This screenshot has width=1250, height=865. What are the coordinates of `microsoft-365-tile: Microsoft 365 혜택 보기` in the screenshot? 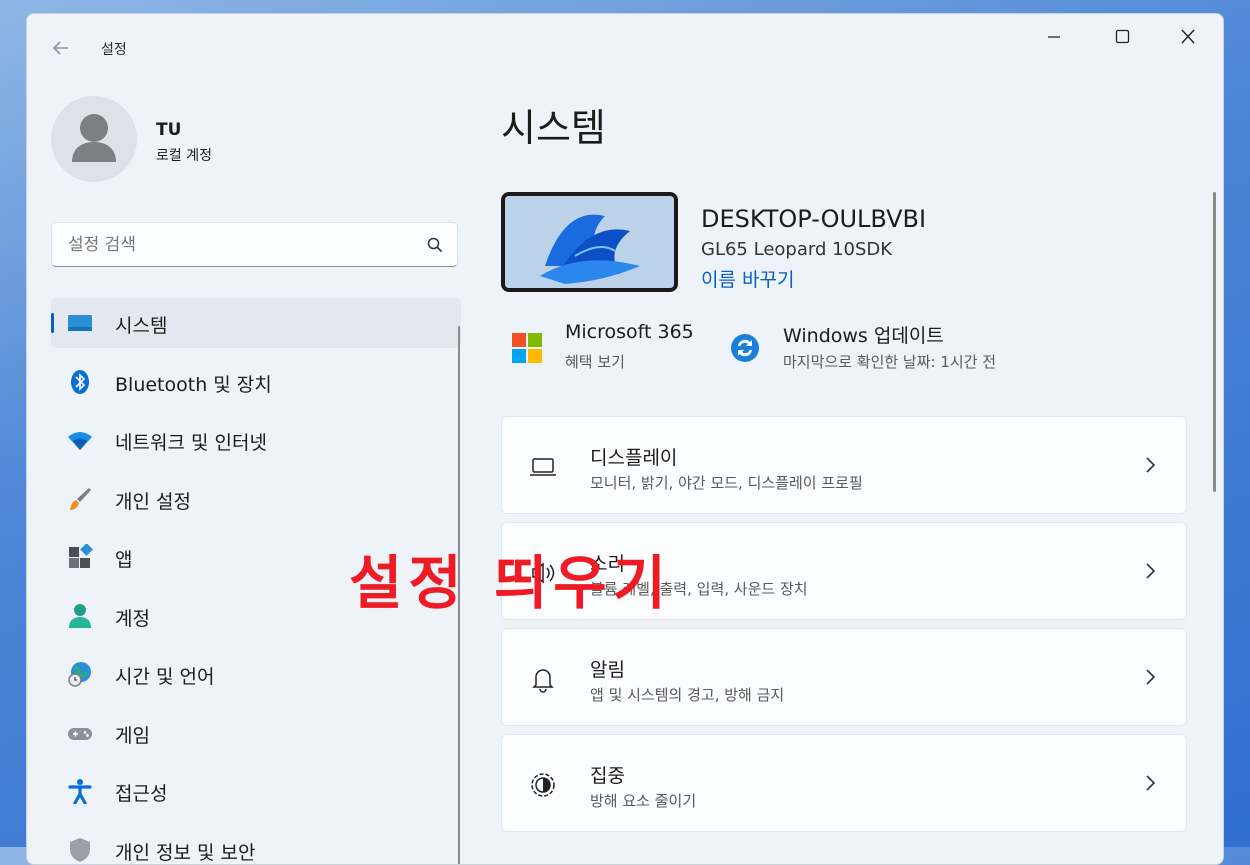 It's located at (616, 349).